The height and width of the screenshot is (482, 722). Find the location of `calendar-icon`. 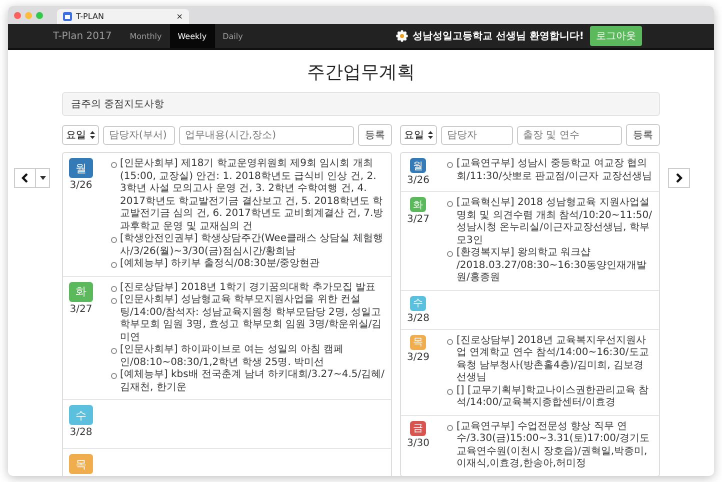

calendar-icon is located at coordinates (67, 16).